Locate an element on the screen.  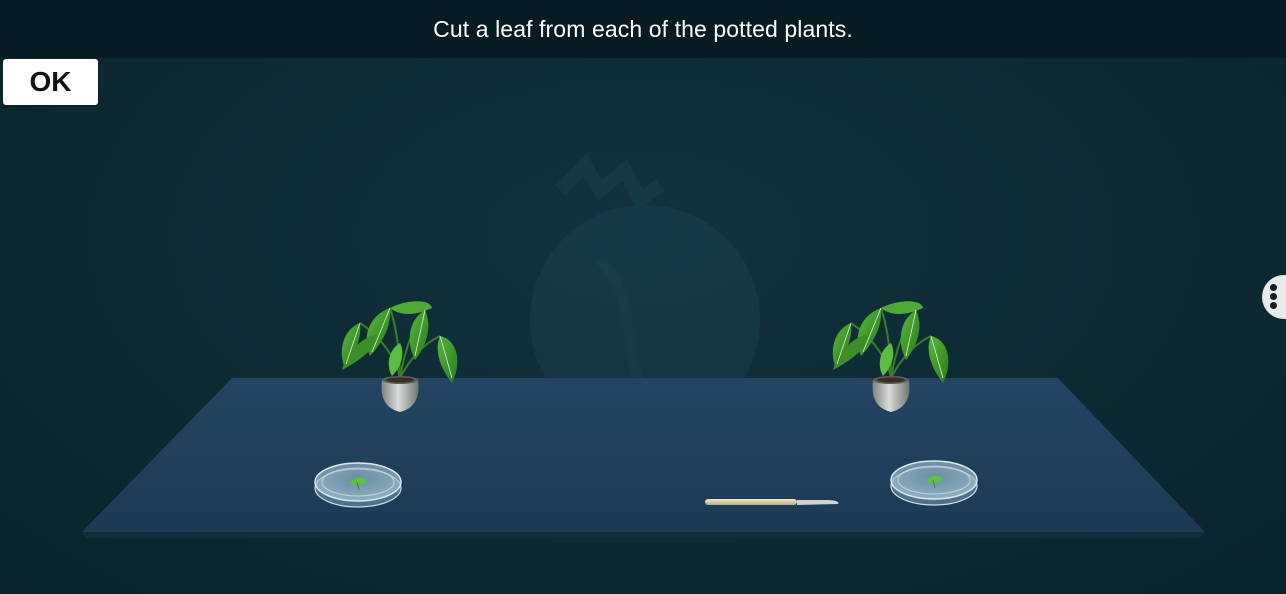
petri-dish-right is located at coordinates (934, 483).